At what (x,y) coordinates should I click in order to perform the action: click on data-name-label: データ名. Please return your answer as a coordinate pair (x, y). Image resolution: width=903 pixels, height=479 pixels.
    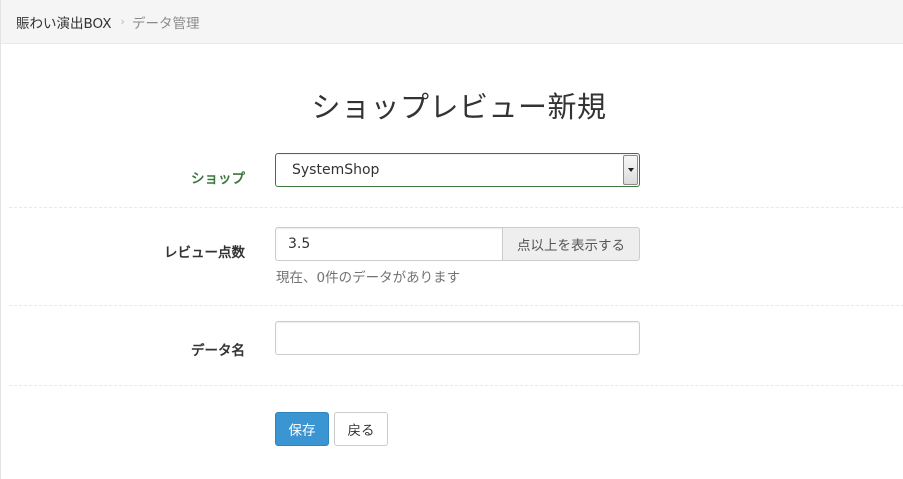
    Looking at the image, I should click on (218, 351).